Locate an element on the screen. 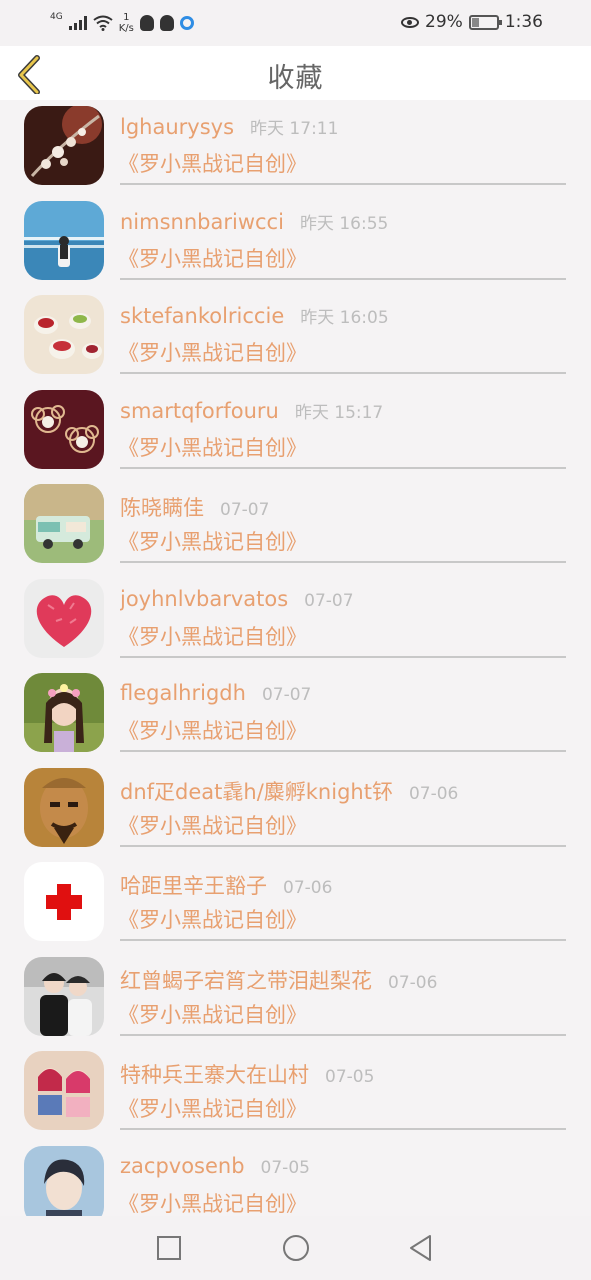 Image resolution: width=591 pixels, height=1280 pixels. status-right: 29% 1:36 is located at coordinates (472, 22).